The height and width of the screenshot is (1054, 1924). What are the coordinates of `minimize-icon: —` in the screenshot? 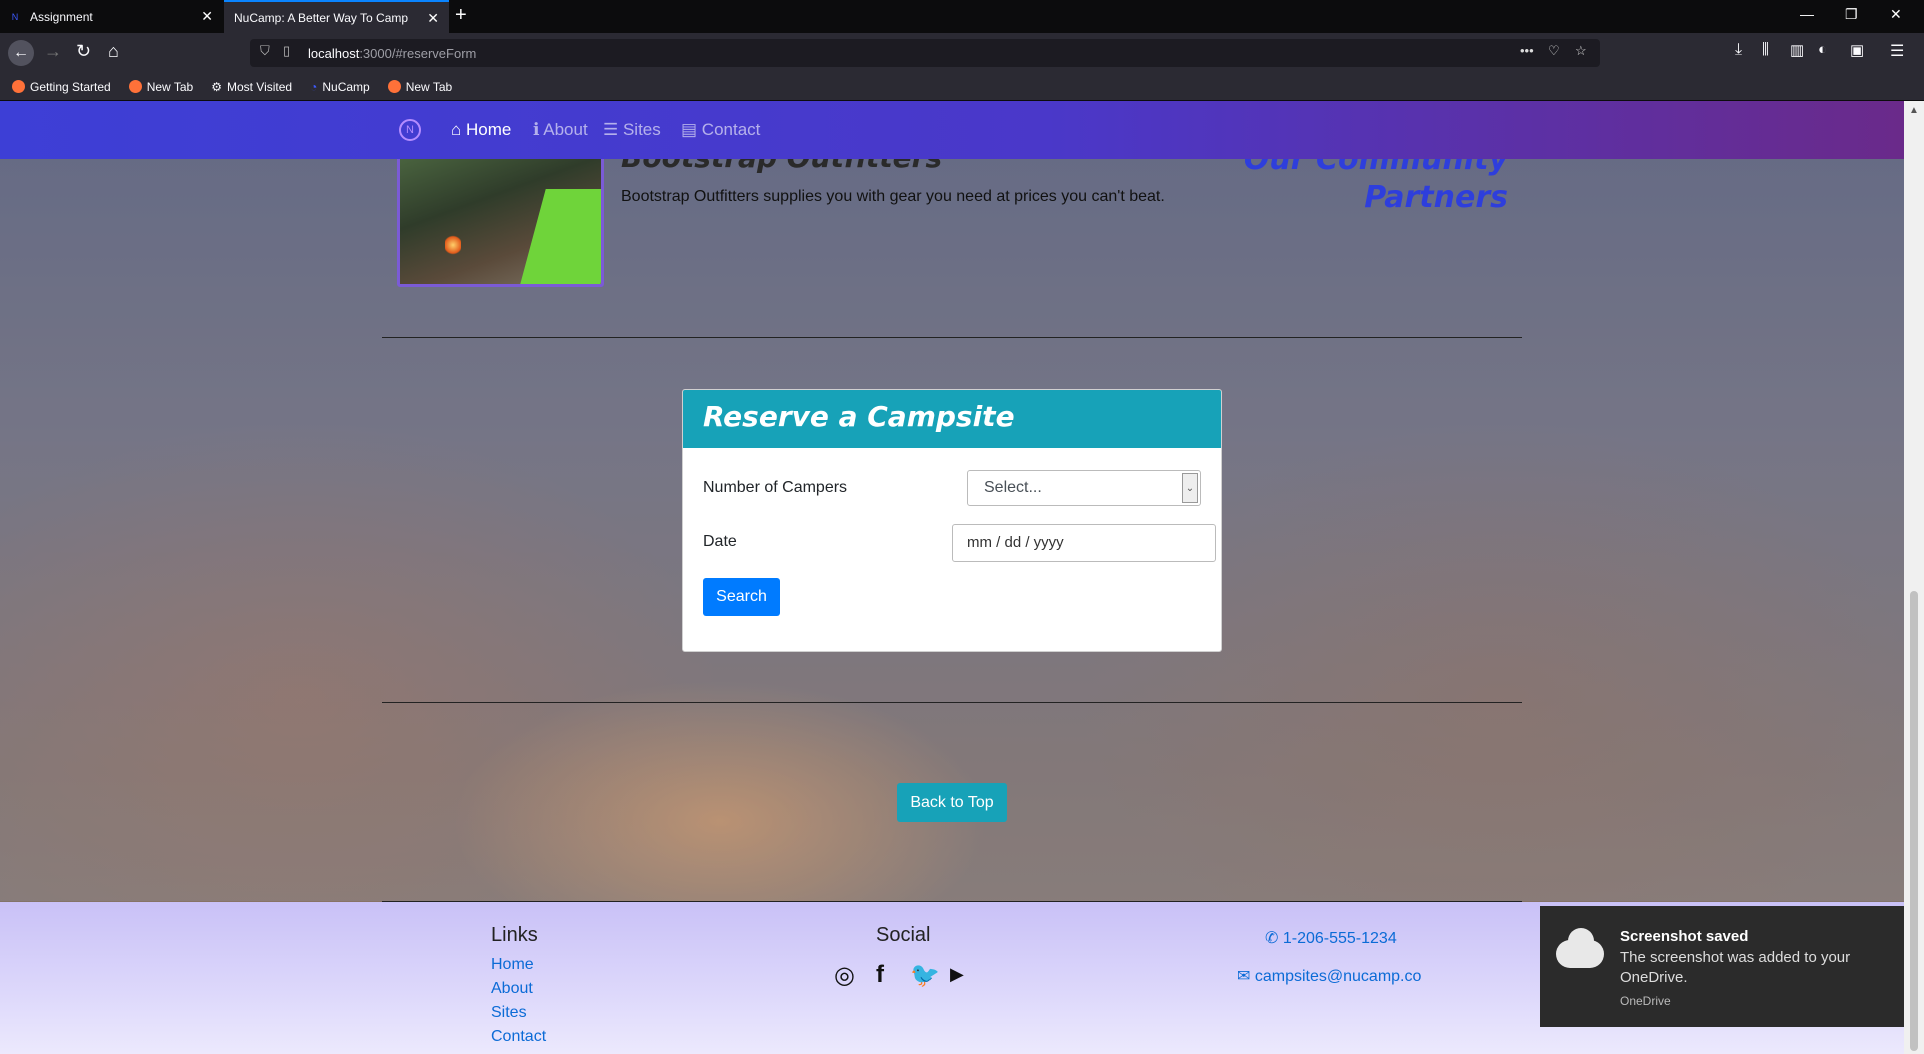 It's located at (1807, 14).